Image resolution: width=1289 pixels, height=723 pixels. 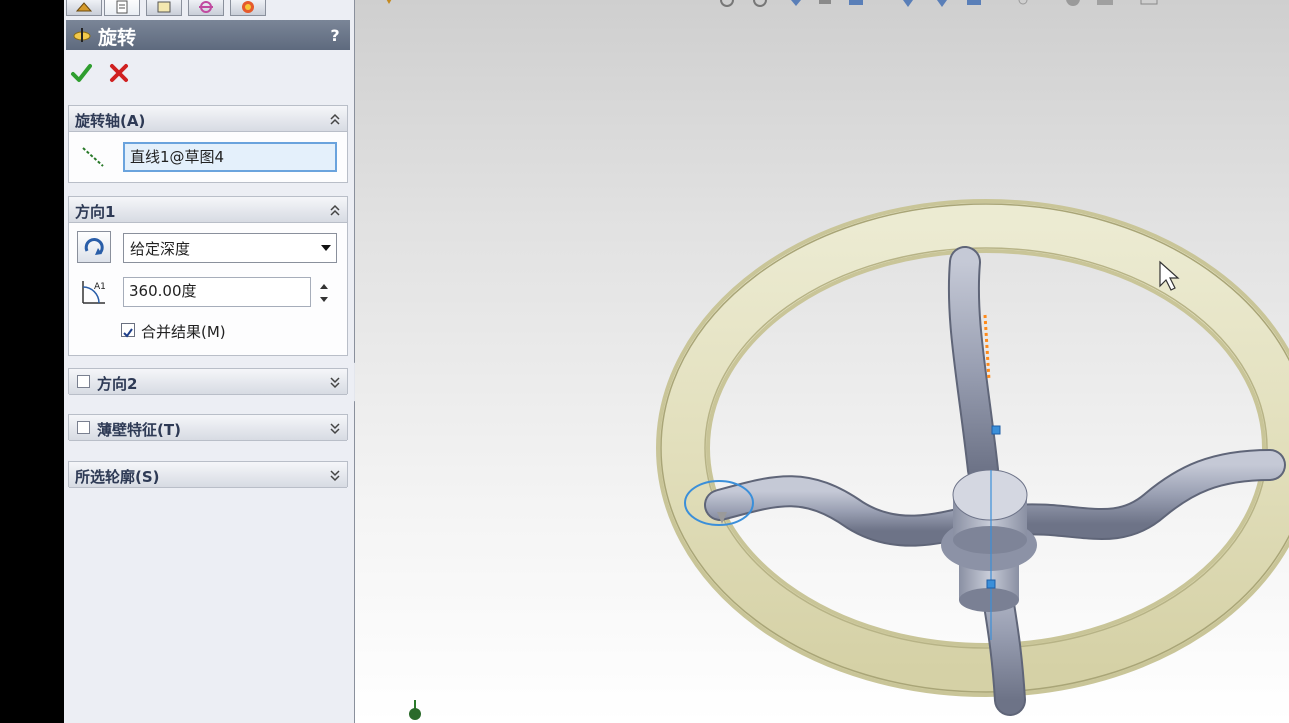 I want to click on spoke-right, so click(x=1142, y=494).